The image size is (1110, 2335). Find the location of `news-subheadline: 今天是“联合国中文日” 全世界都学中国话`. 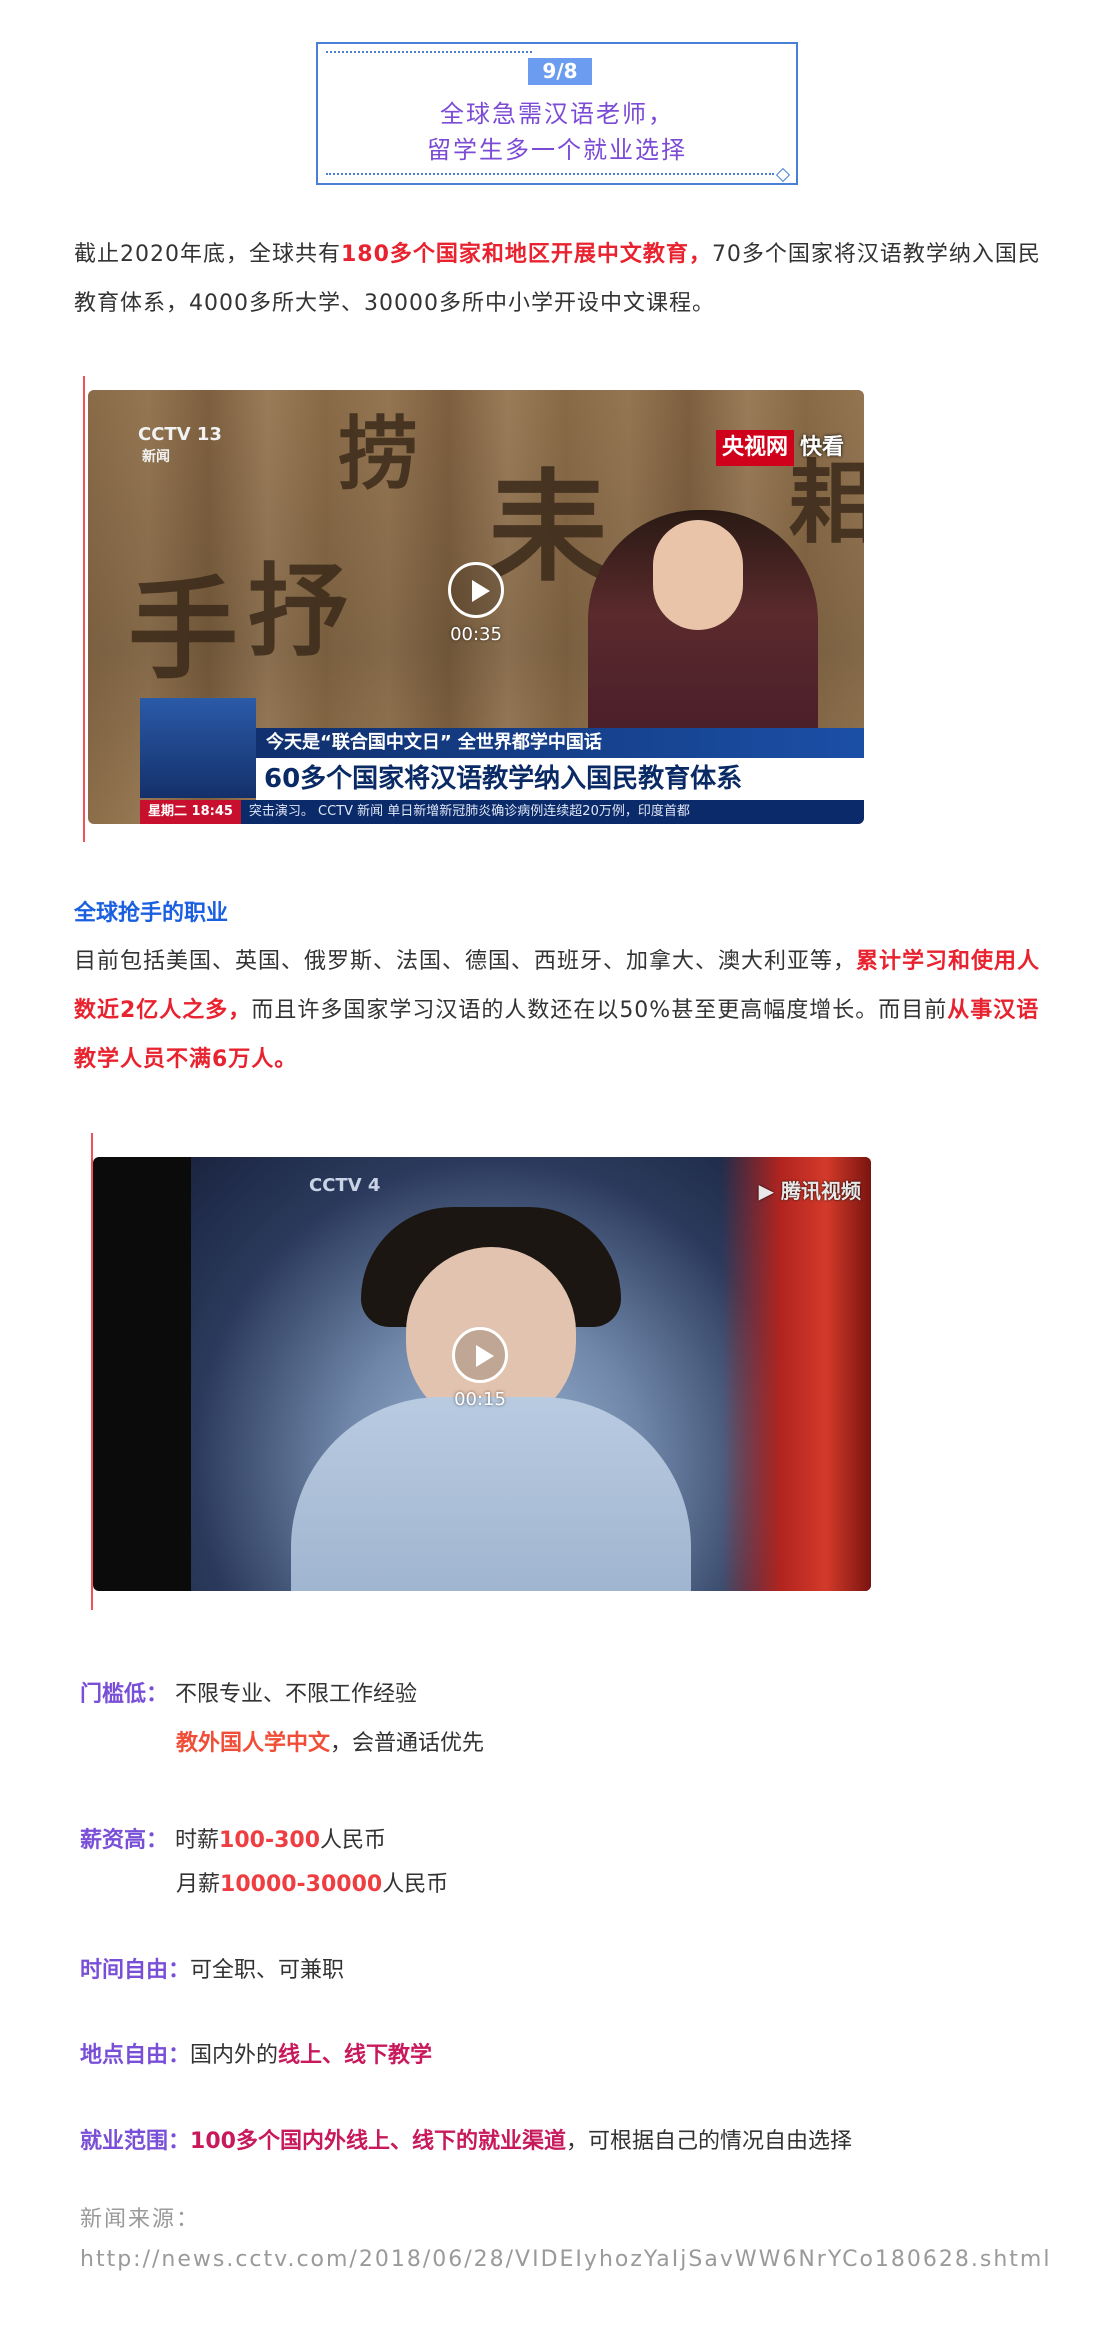

news-subheadline: 今天是“联合国中文日” 全世界都学中国话 is located at coordinates (560, 743).